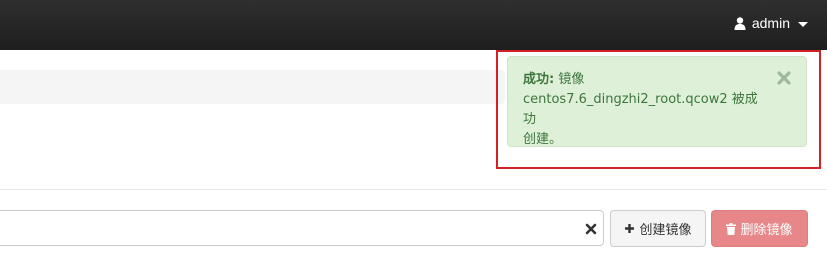  What do you see at coordinates (644, 80) in the screenshot?
I see `alert-line-1: 成功: 镜像` at bounding box center [644, 80].